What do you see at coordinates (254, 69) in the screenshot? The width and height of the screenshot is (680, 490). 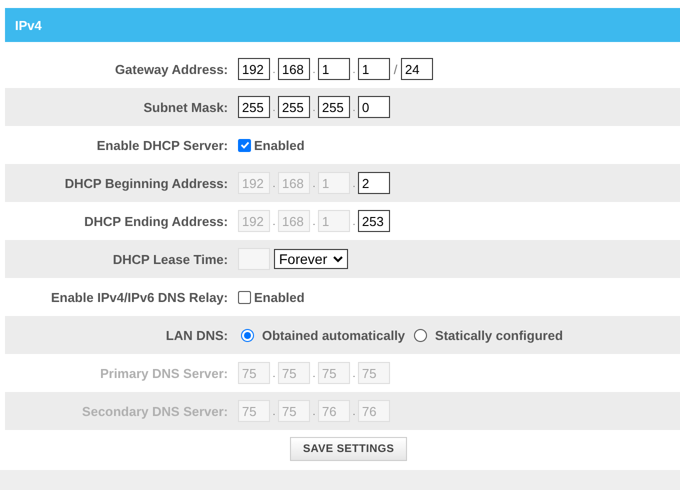 I see `octet-field: 192` at bounding box center [254, 69].